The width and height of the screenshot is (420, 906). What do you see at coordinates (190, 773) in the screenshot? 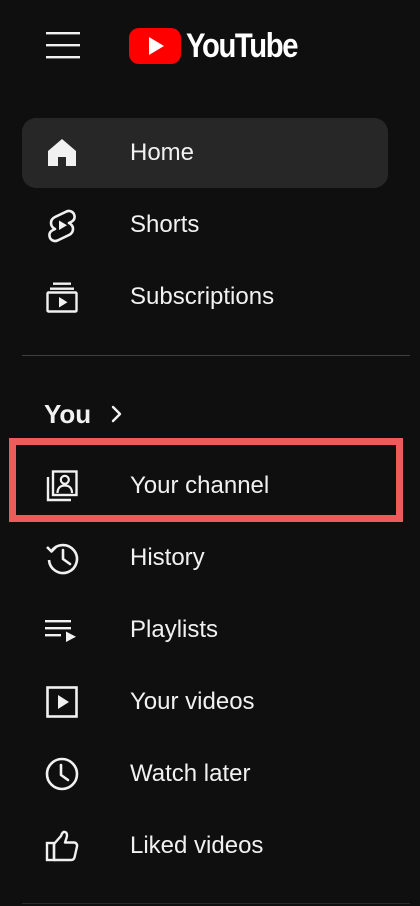
I see `nav-label-watch-later: Watch later` at bounding box center [190, 773].